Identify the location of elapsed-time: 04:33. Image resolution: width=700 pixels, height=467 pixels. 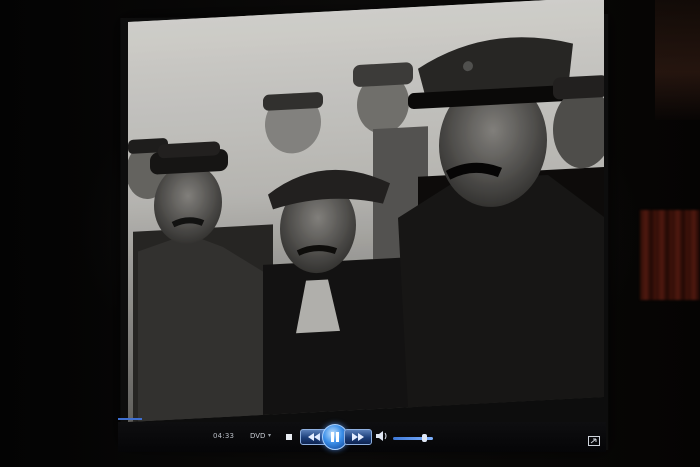
(224, 436).